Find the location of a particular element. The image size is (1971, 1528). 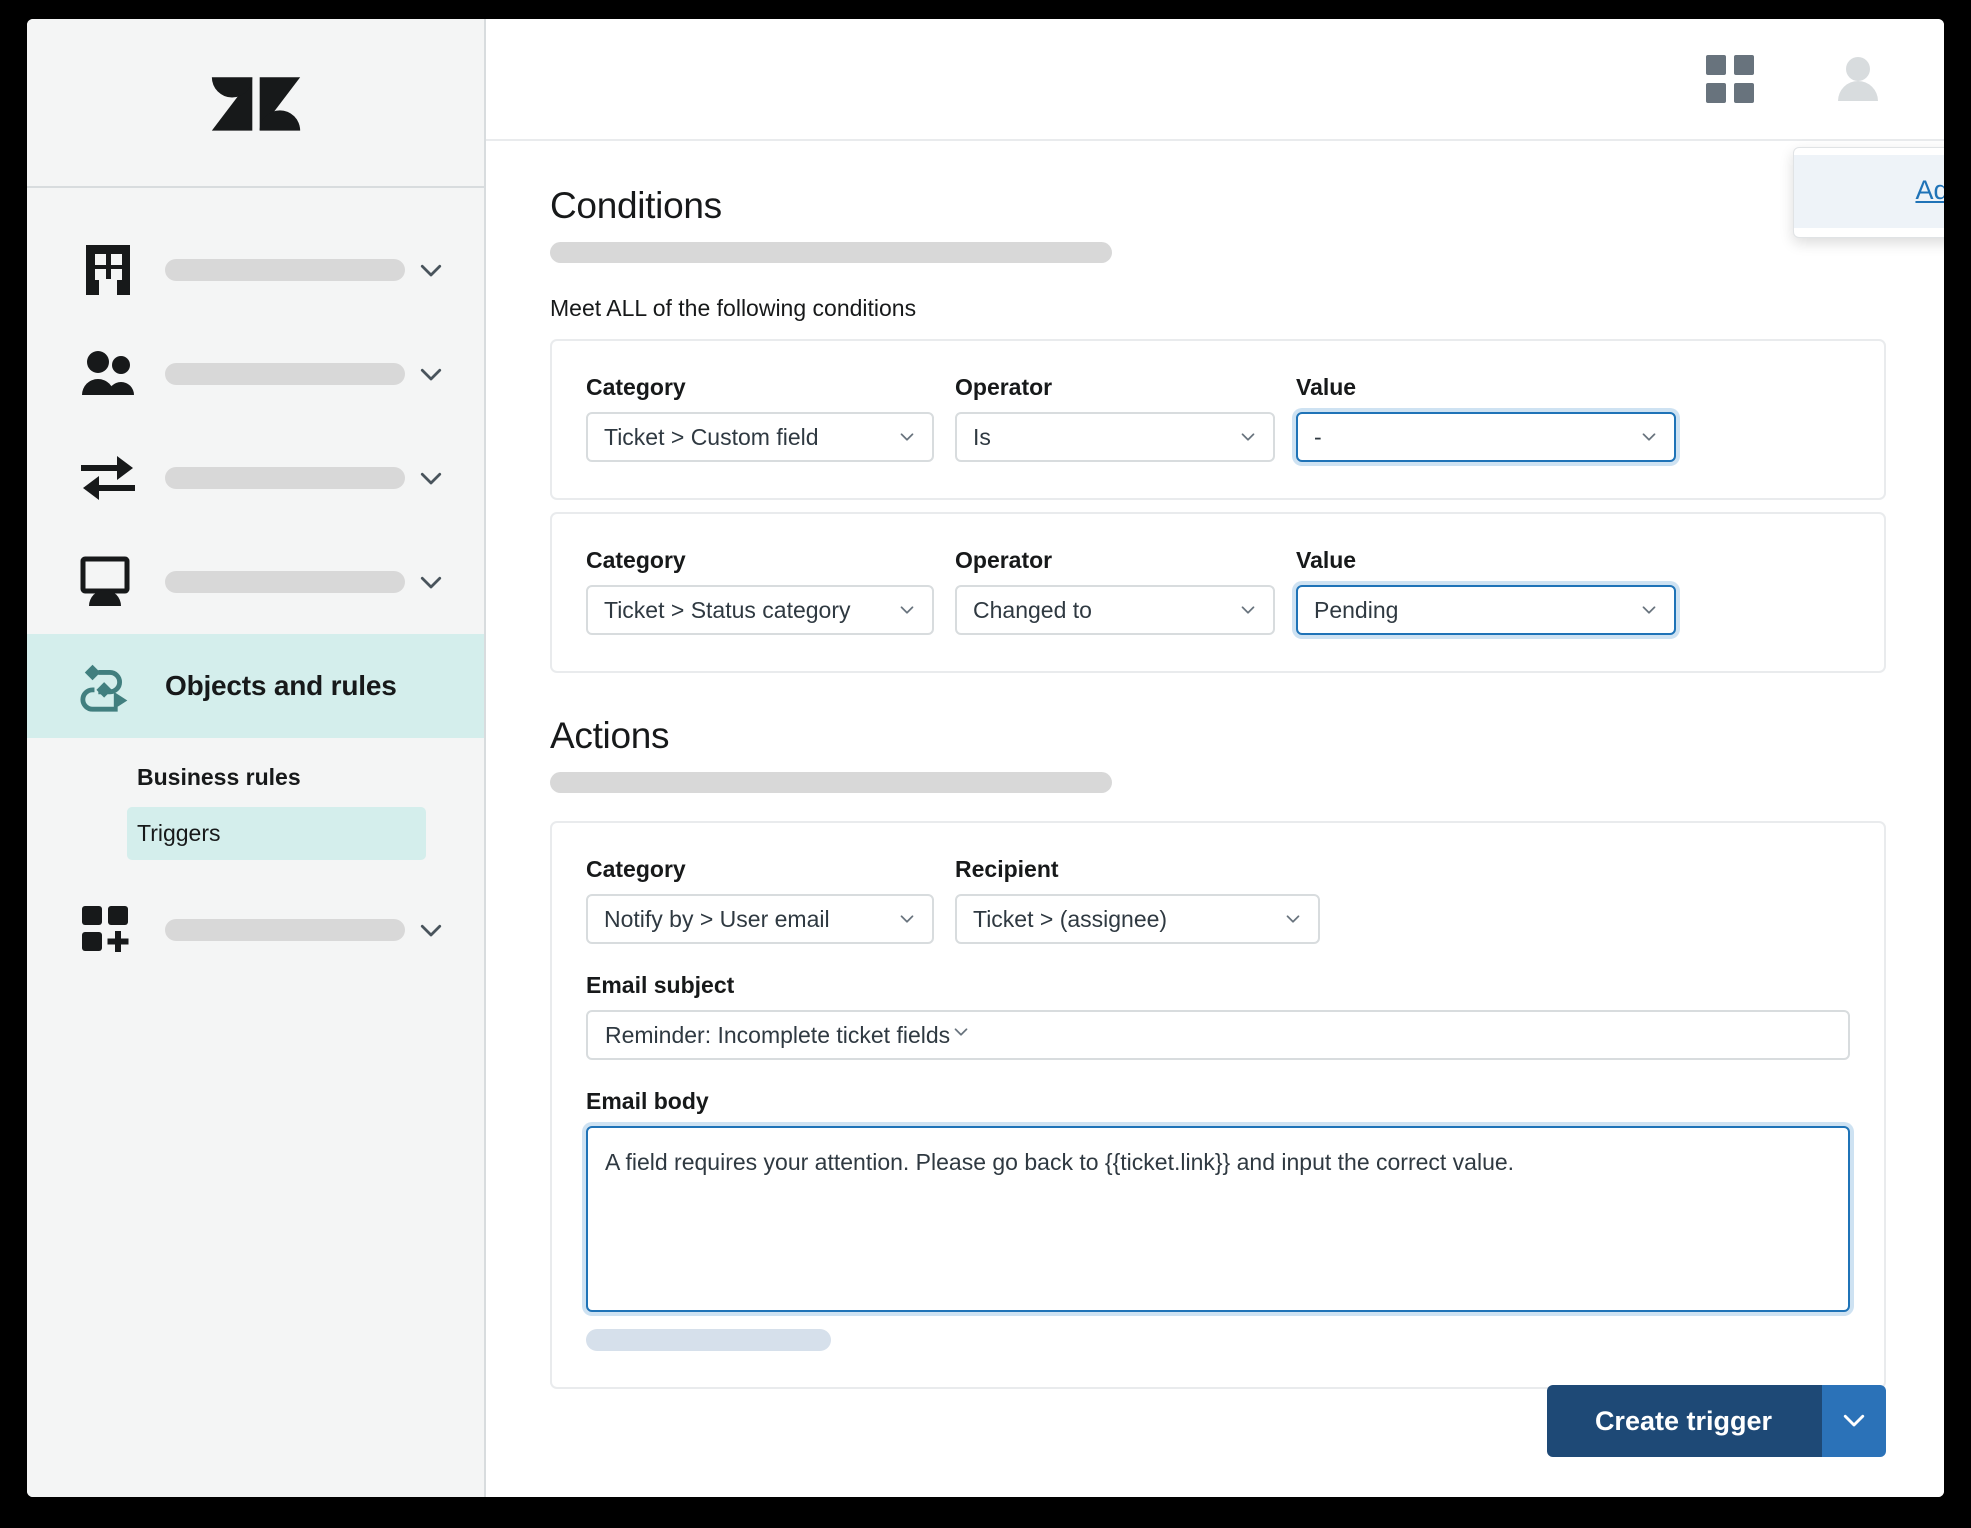

condition-2-value: Value Pending is located at coordinates (1486, 591).